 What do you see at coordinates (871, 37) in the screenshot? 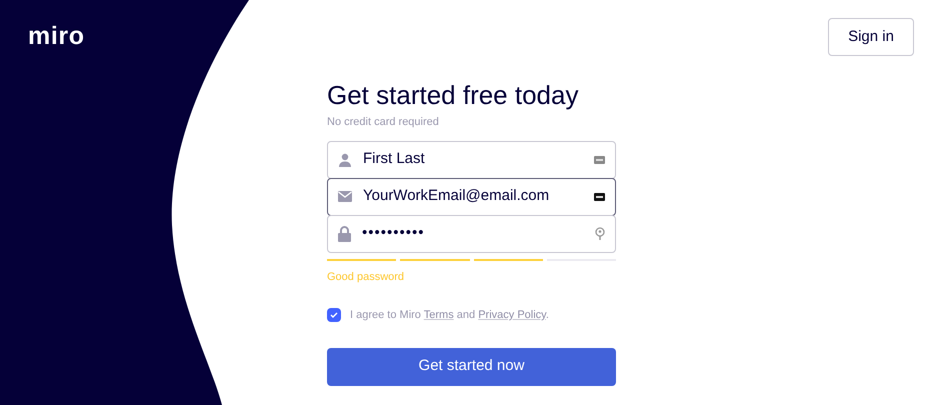
I see `sign-in-button: Sign in` at bounding box center [871, 37].